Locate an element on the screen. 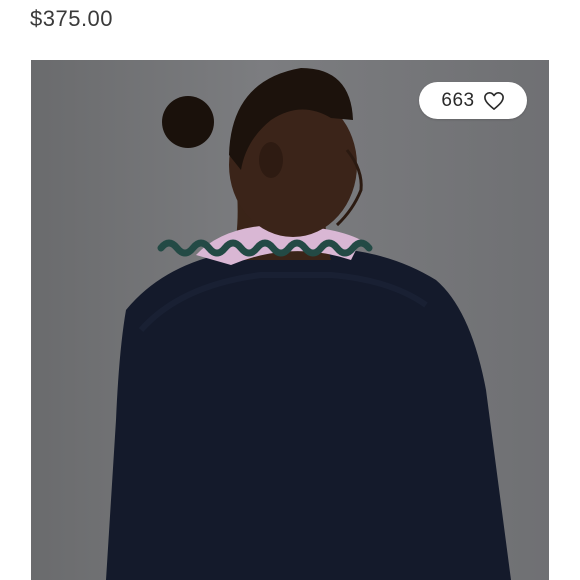 This screenshot has height=580, width=580. listing-price: $375.00 is located at coordinates (72, 18).